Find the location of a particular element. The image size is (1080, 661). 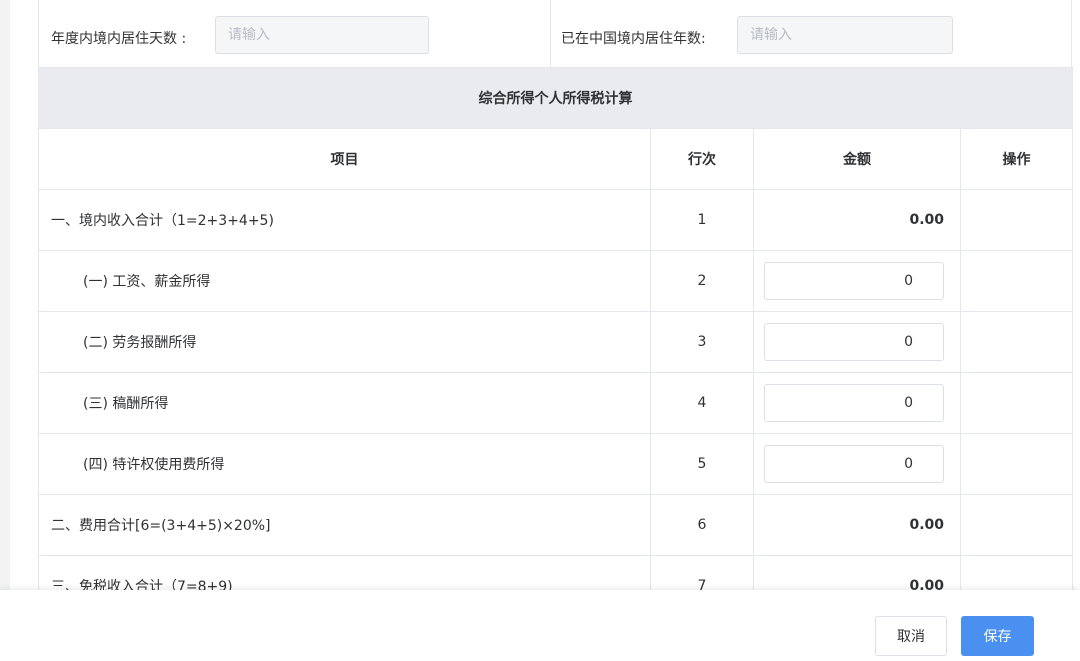

labor-amount-input is located at coordinates (854, 342).